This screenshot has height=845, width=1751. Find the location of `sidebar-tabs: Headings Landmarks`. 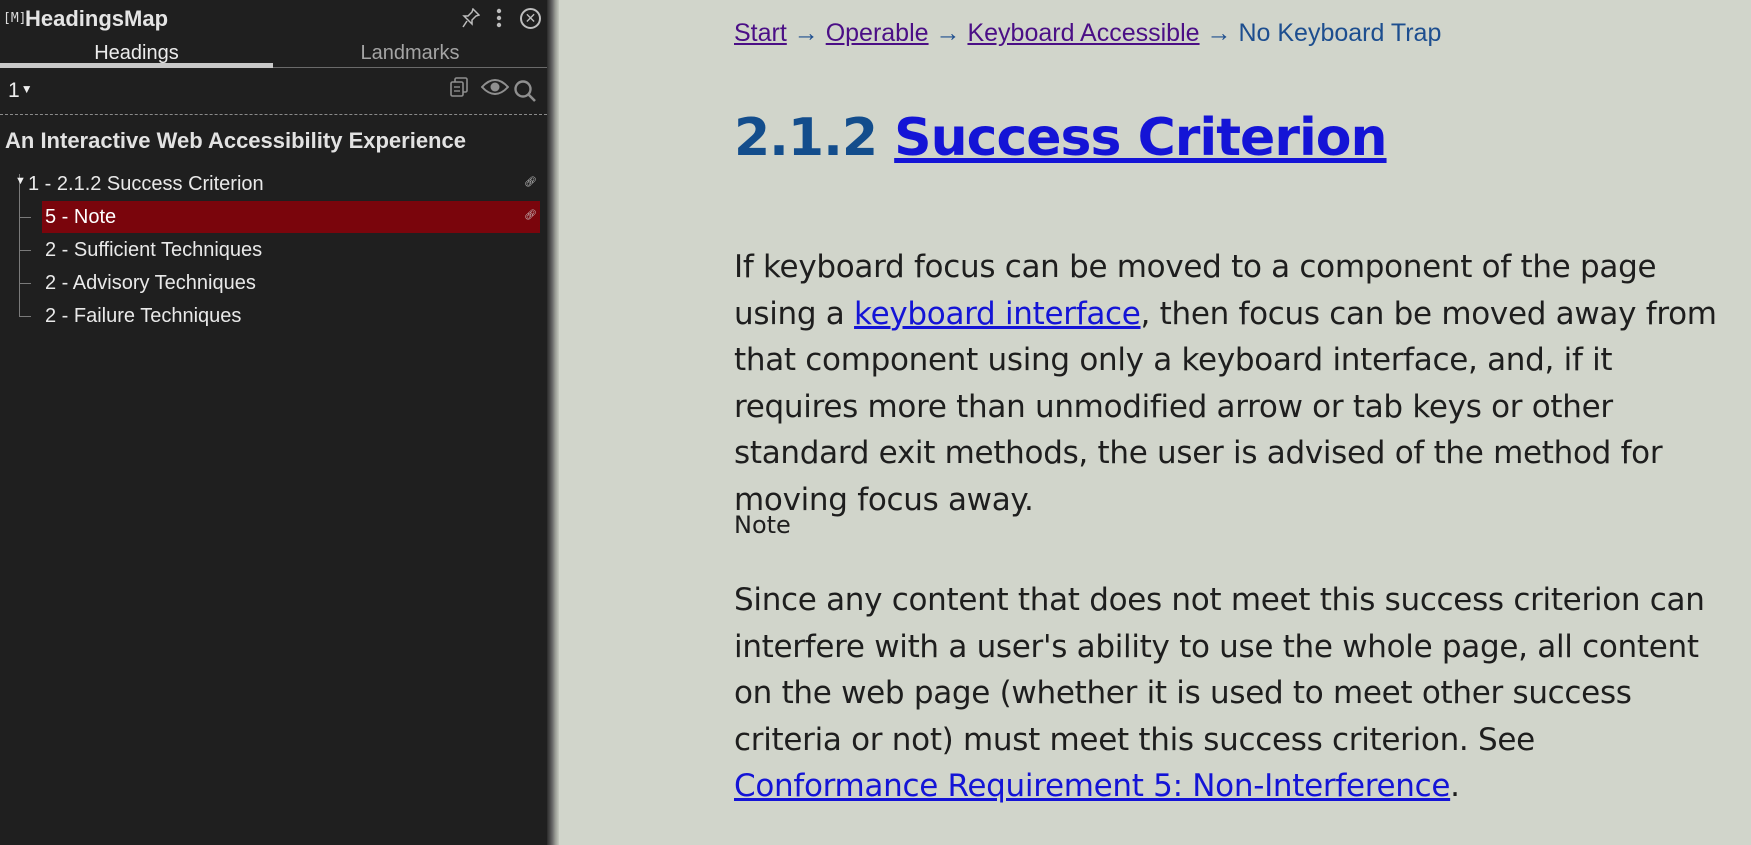

sidebar-tabs: Headings Landmarks is located at coordinates (273, 53).